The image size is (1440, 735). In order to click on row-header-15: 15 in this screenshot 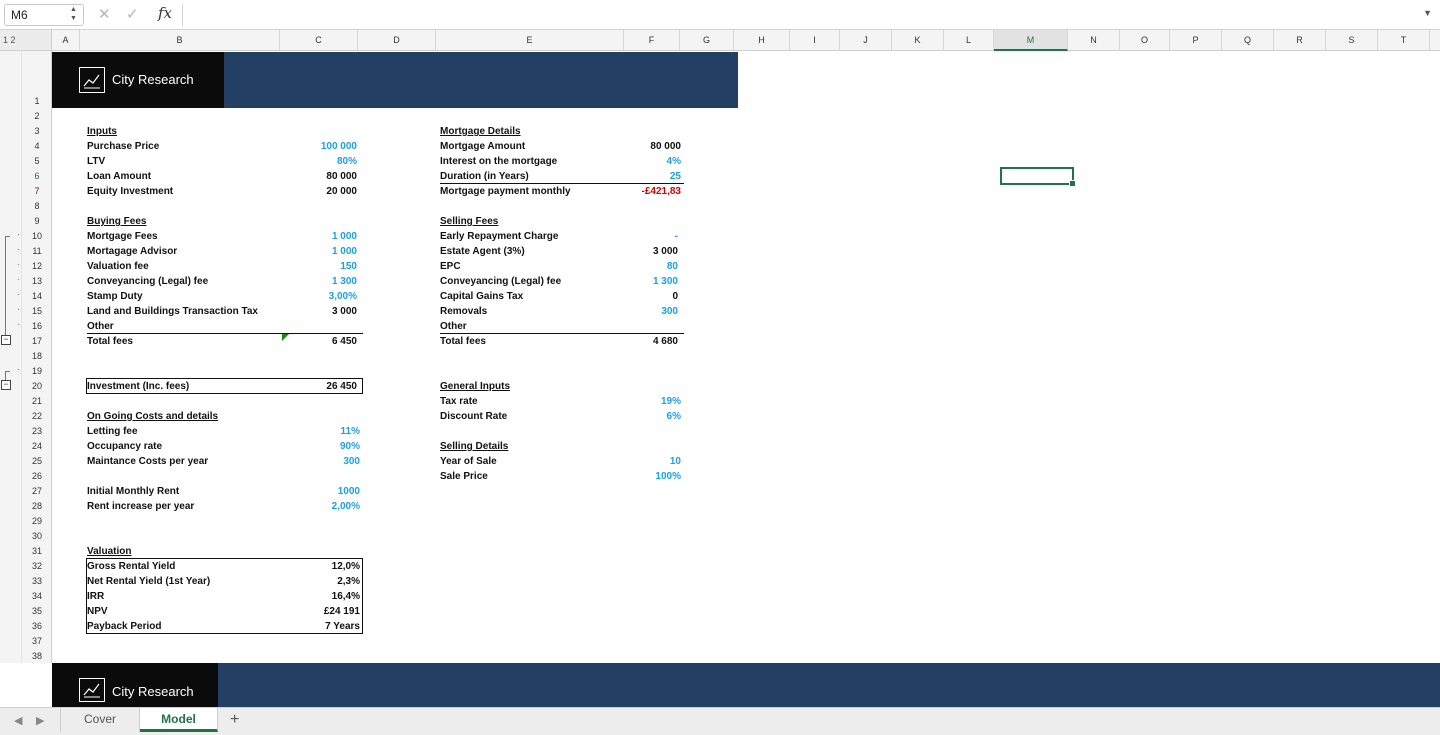, I will do `click(37, 311)`.